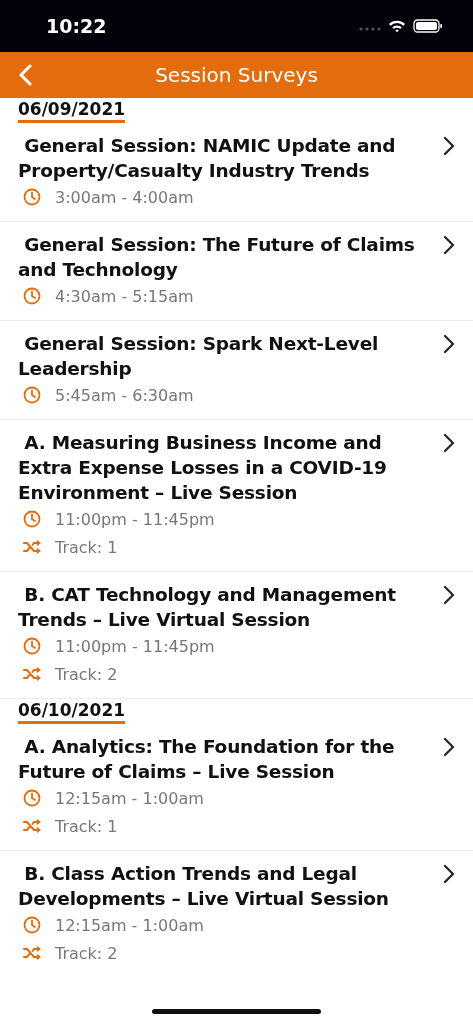 The image size is (473, 1024). I want to click on session-time: 4:30am - 5:15am, so click(124, 296).